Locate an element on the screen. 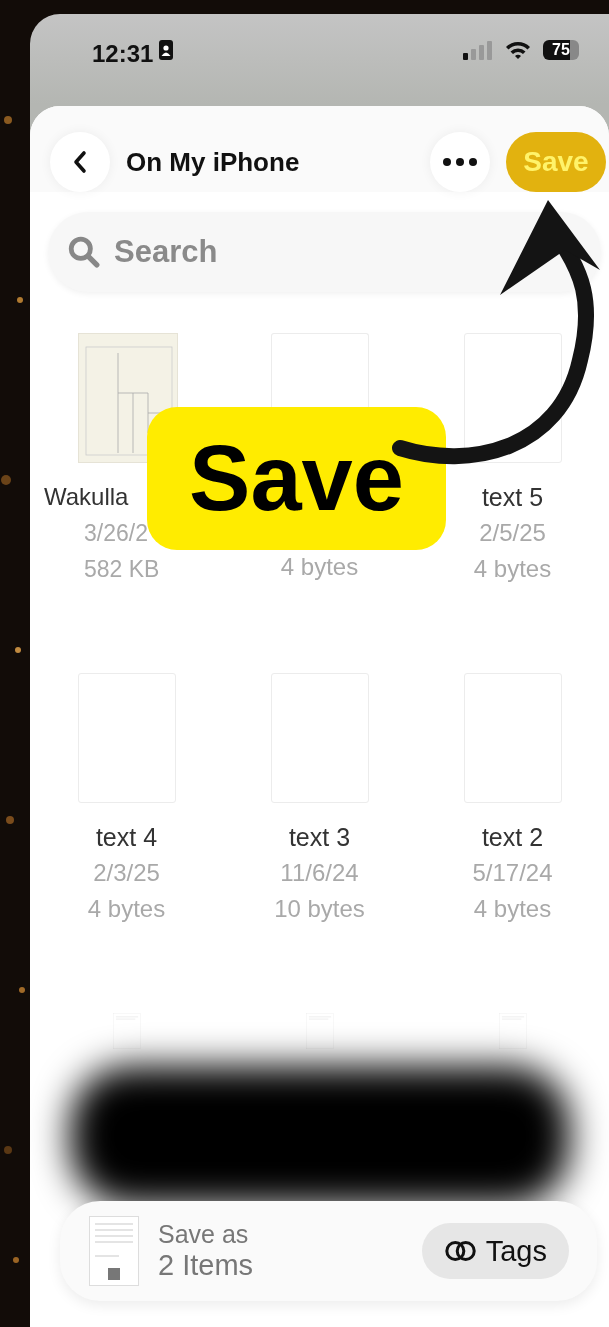 The height and width of the screenshot is (1327, 609). tag-rings-icon is located at coordinates (460, 1251).